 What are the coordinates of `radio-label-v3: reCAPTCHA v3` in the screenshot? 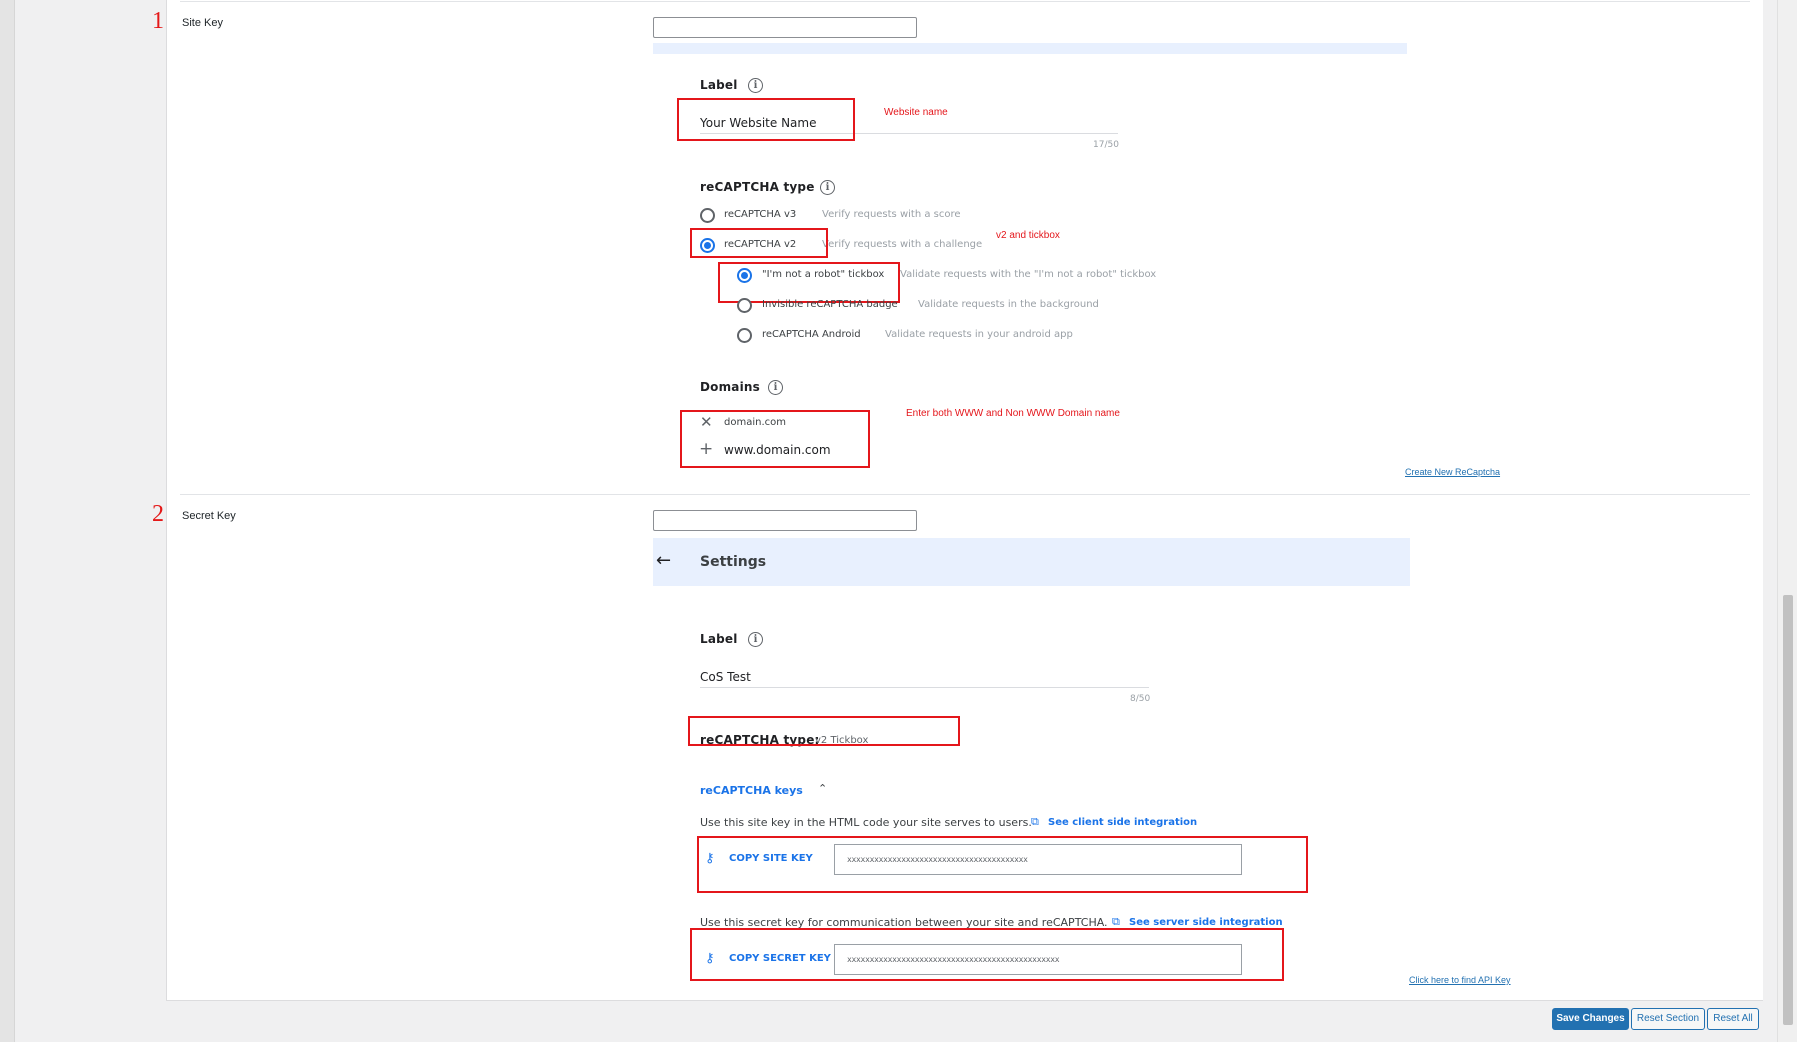 It's located at (760, 214).